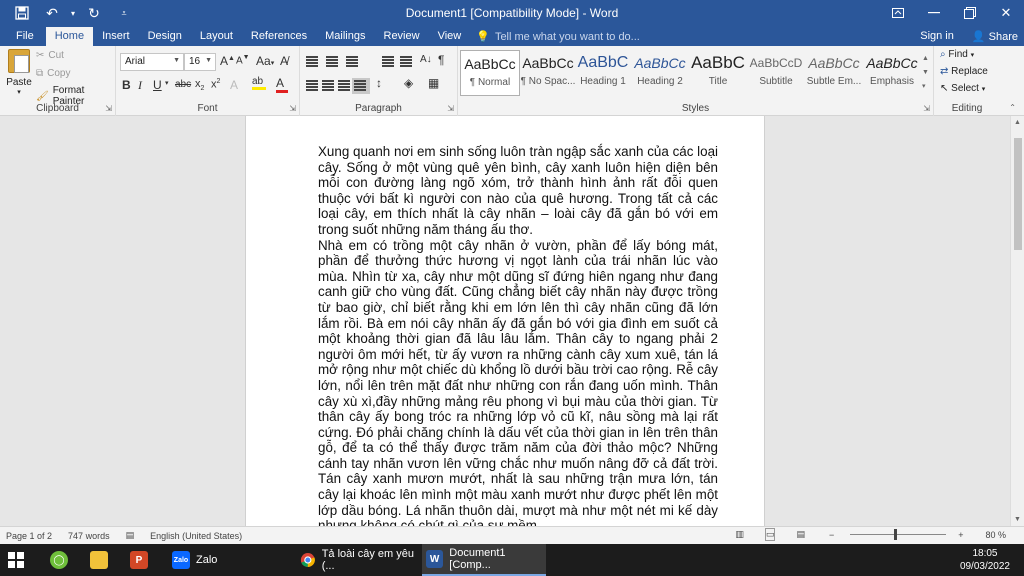 The image size is (1024, 576). What do you see at coordinates (925, 73) in the screenshot?
I see `styles-scroll: ▲ ▼ ▾` at bounding box center [925, 73].